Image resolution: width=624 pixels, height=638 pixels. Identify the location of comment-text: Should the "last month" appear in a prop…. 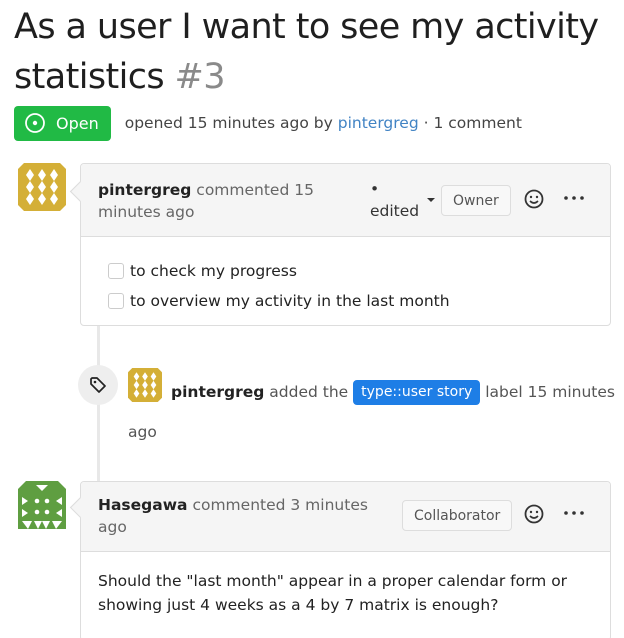
(333, 593).